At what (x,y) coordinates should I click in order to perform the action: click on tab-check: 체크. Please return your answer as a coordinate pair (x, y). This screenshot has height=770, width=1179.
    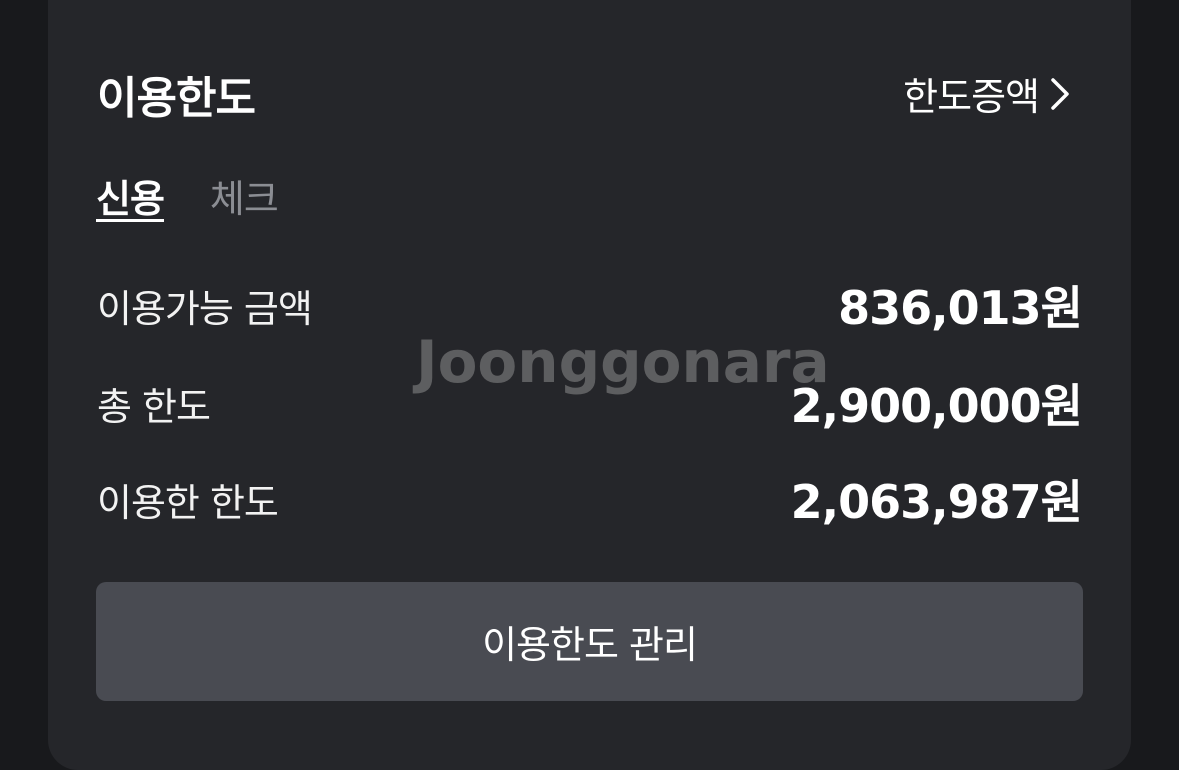
    Looking at the image, I should click on (244, 195).